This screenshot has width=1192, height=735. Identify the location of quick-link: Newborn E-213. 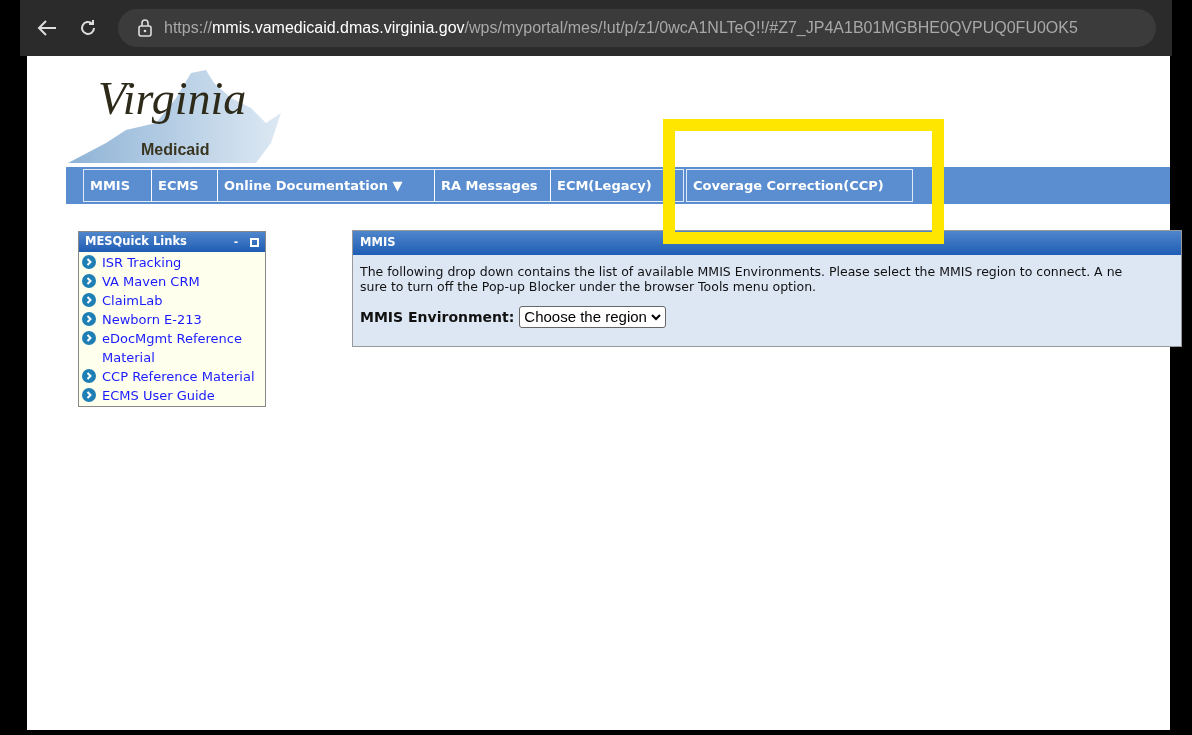
(152, 319).